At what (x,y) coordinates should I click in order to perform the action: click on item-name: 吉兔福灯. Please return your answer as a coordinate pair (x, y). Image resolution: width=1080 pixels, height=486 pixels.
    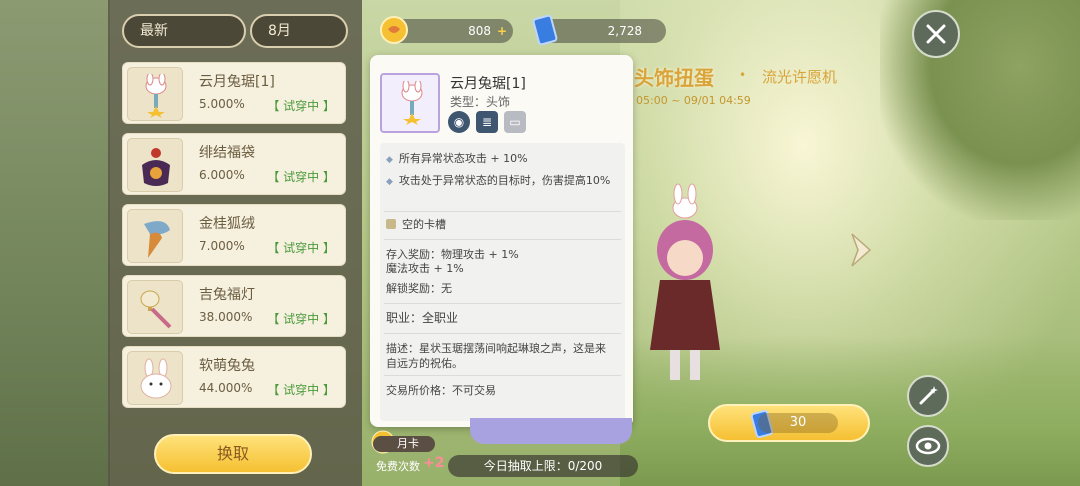
    Looking at the image, I should click on (227, 295).